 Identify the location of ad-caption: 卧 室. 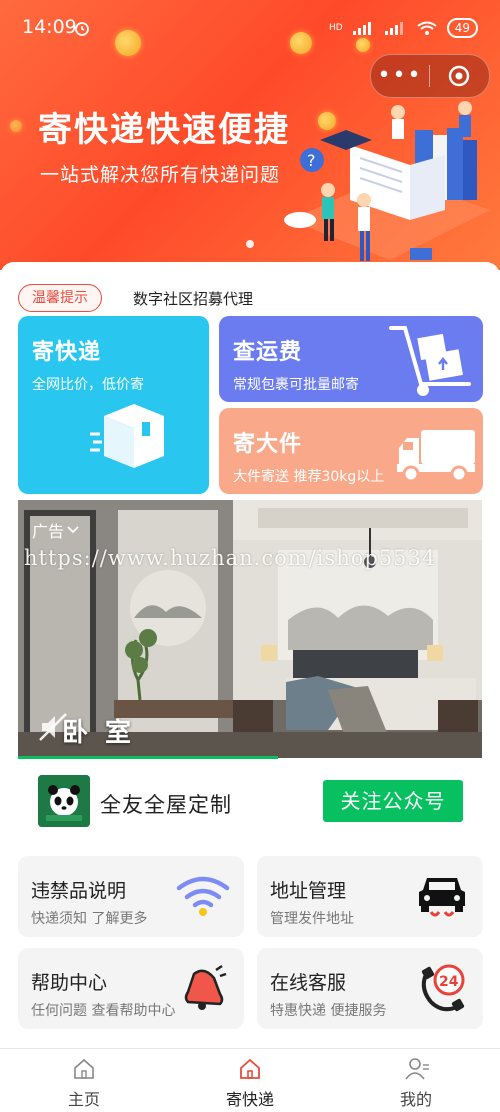
(99, 733).